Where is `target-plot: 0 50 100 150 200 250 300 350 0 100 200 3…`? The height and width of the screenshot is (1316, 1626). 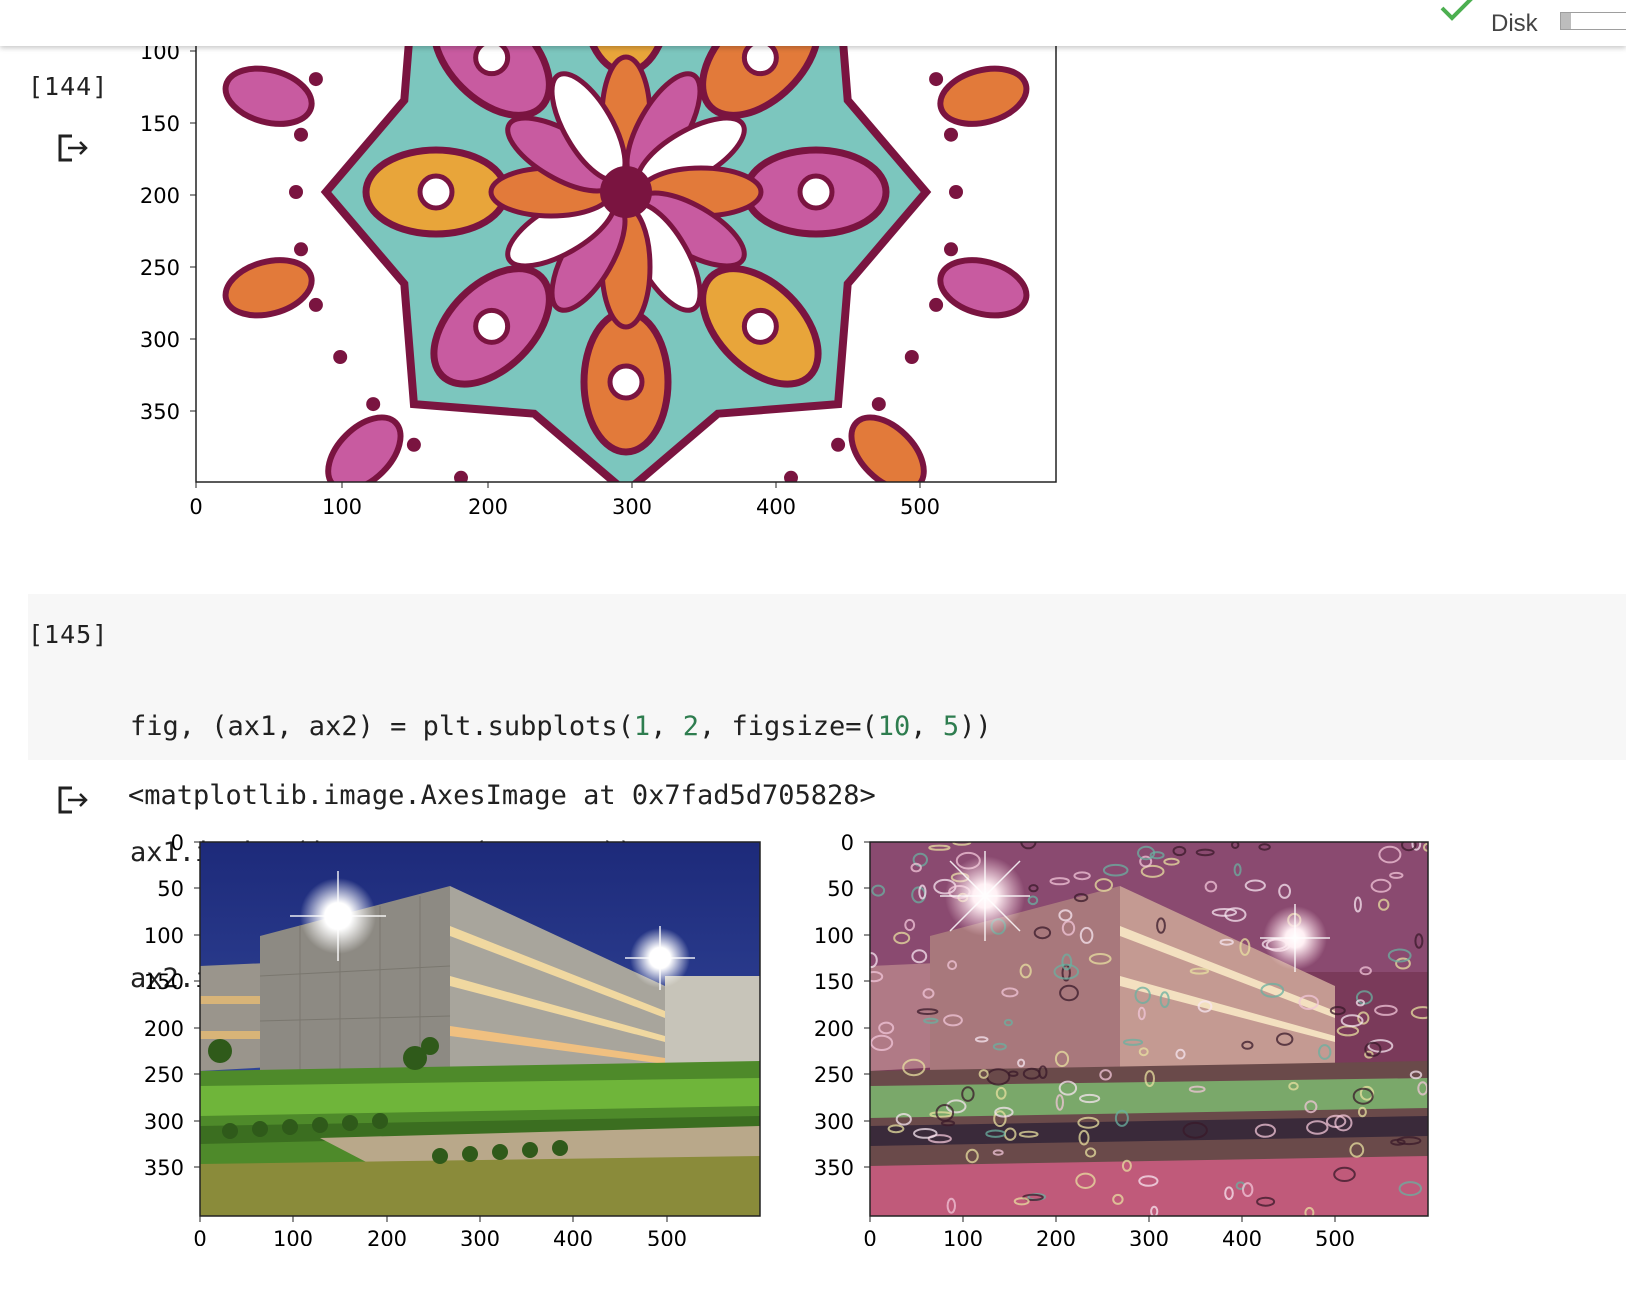
target-plot: 0 50 100 150 200 250 300 350 0 100 200 3… is located at coordinates (1121, 1038).